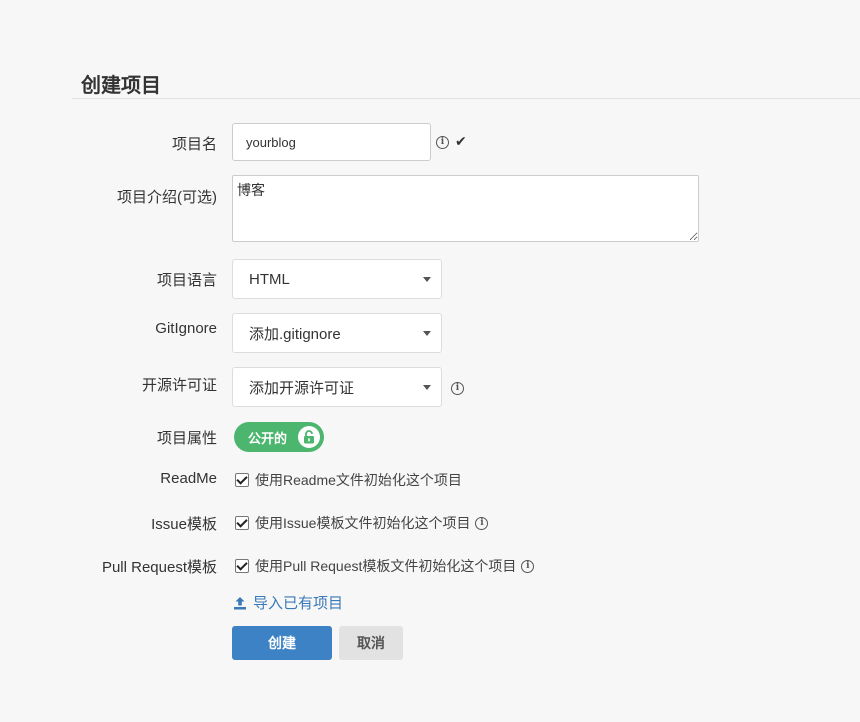 Image resolution: width=860 pixels, height=722 pixels. What do you see at coordinates (430, 437) in the screenshot?
I see `row-visibility: 项目属性 公开的` at bounding box center [430, 437].